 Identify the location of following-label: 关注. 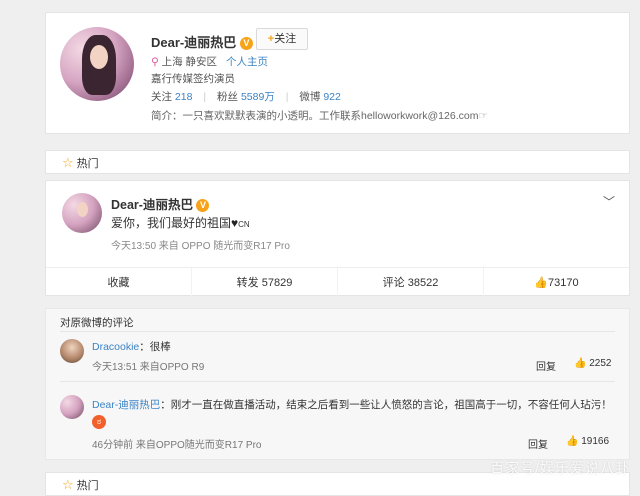
(161, 97).